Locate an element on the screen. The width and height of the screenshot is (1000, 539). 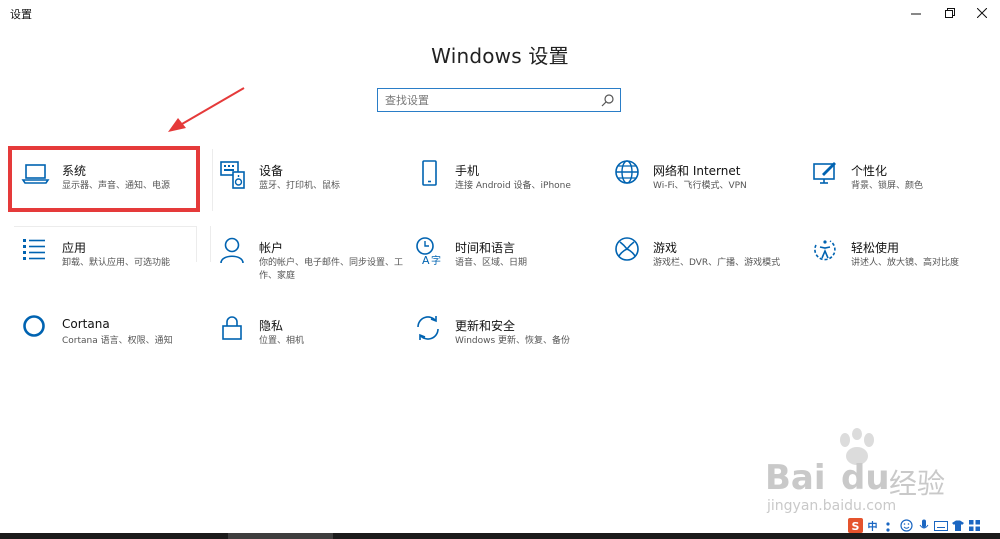
restore-icon is located at coordinates (950, 13).